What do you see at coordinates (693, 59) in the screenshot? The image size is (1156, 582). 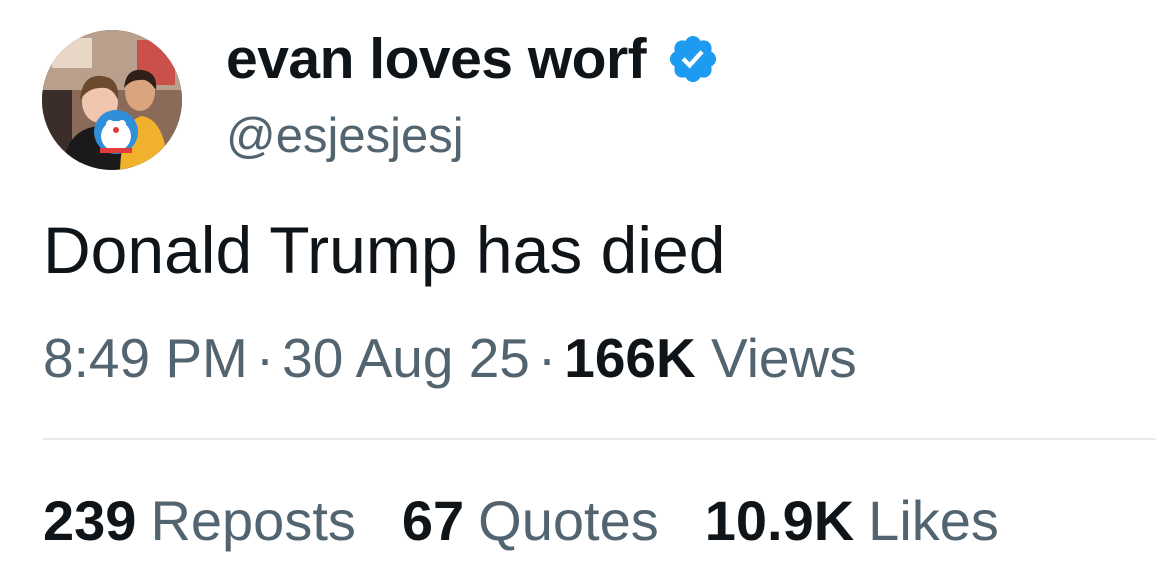 I see `verified-badge-icon` at bounding box center [693, 59].